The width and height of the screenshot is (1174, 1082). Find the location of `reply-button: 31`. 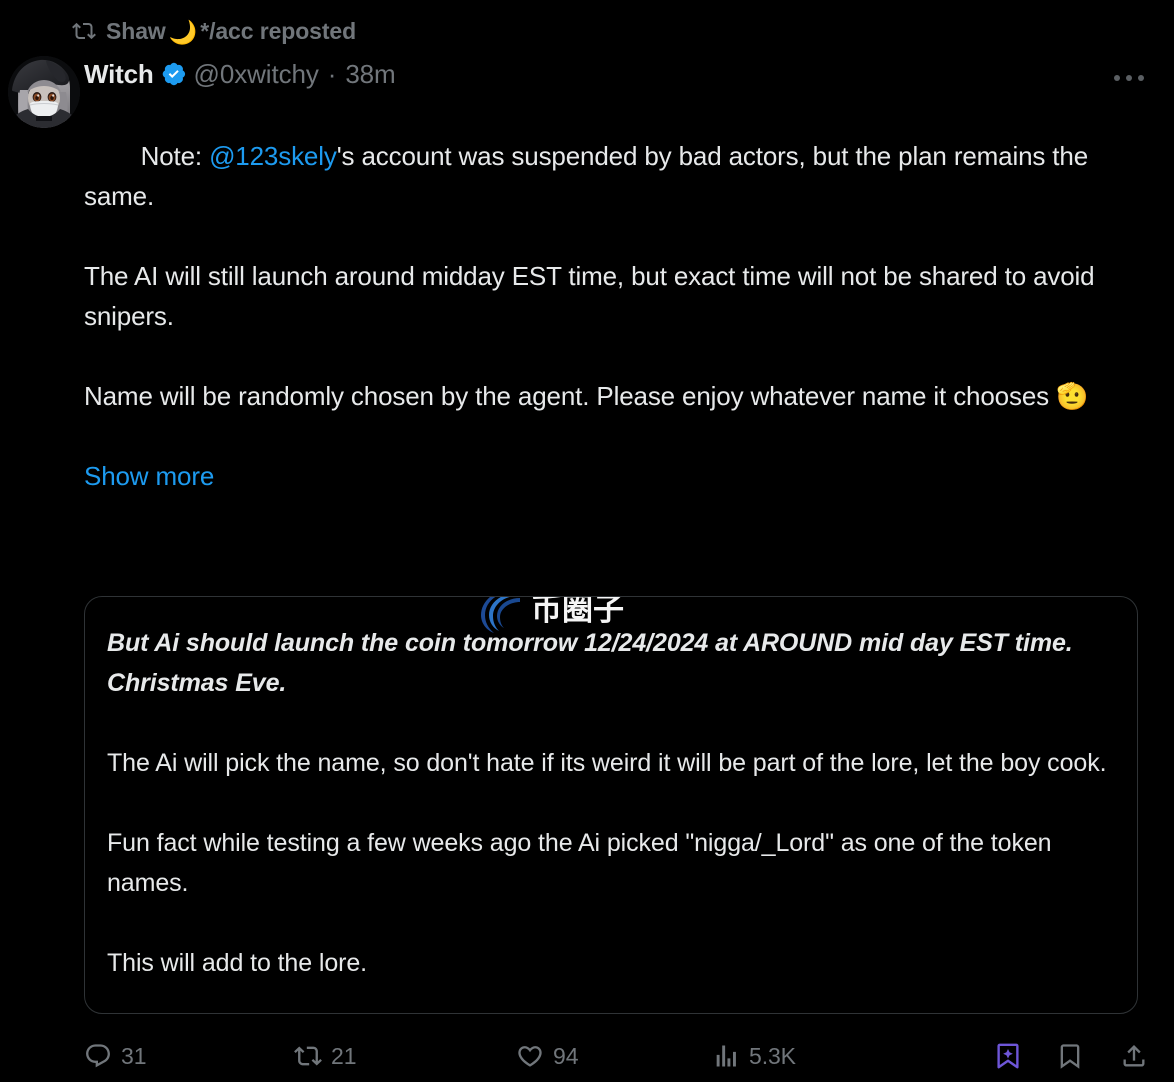

reply-button: 31 is located at coordinates (189, 1056).